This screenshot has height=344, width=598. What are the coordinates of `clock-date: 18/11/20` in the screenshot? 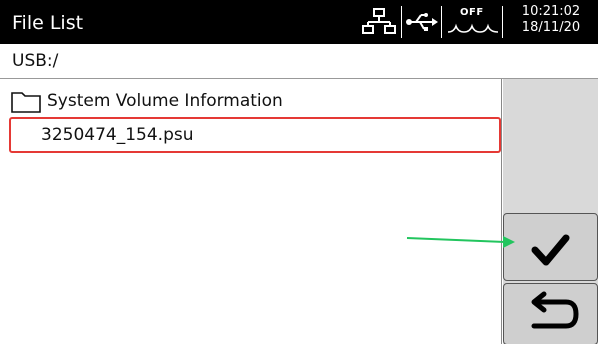 It's located at (551, 27).